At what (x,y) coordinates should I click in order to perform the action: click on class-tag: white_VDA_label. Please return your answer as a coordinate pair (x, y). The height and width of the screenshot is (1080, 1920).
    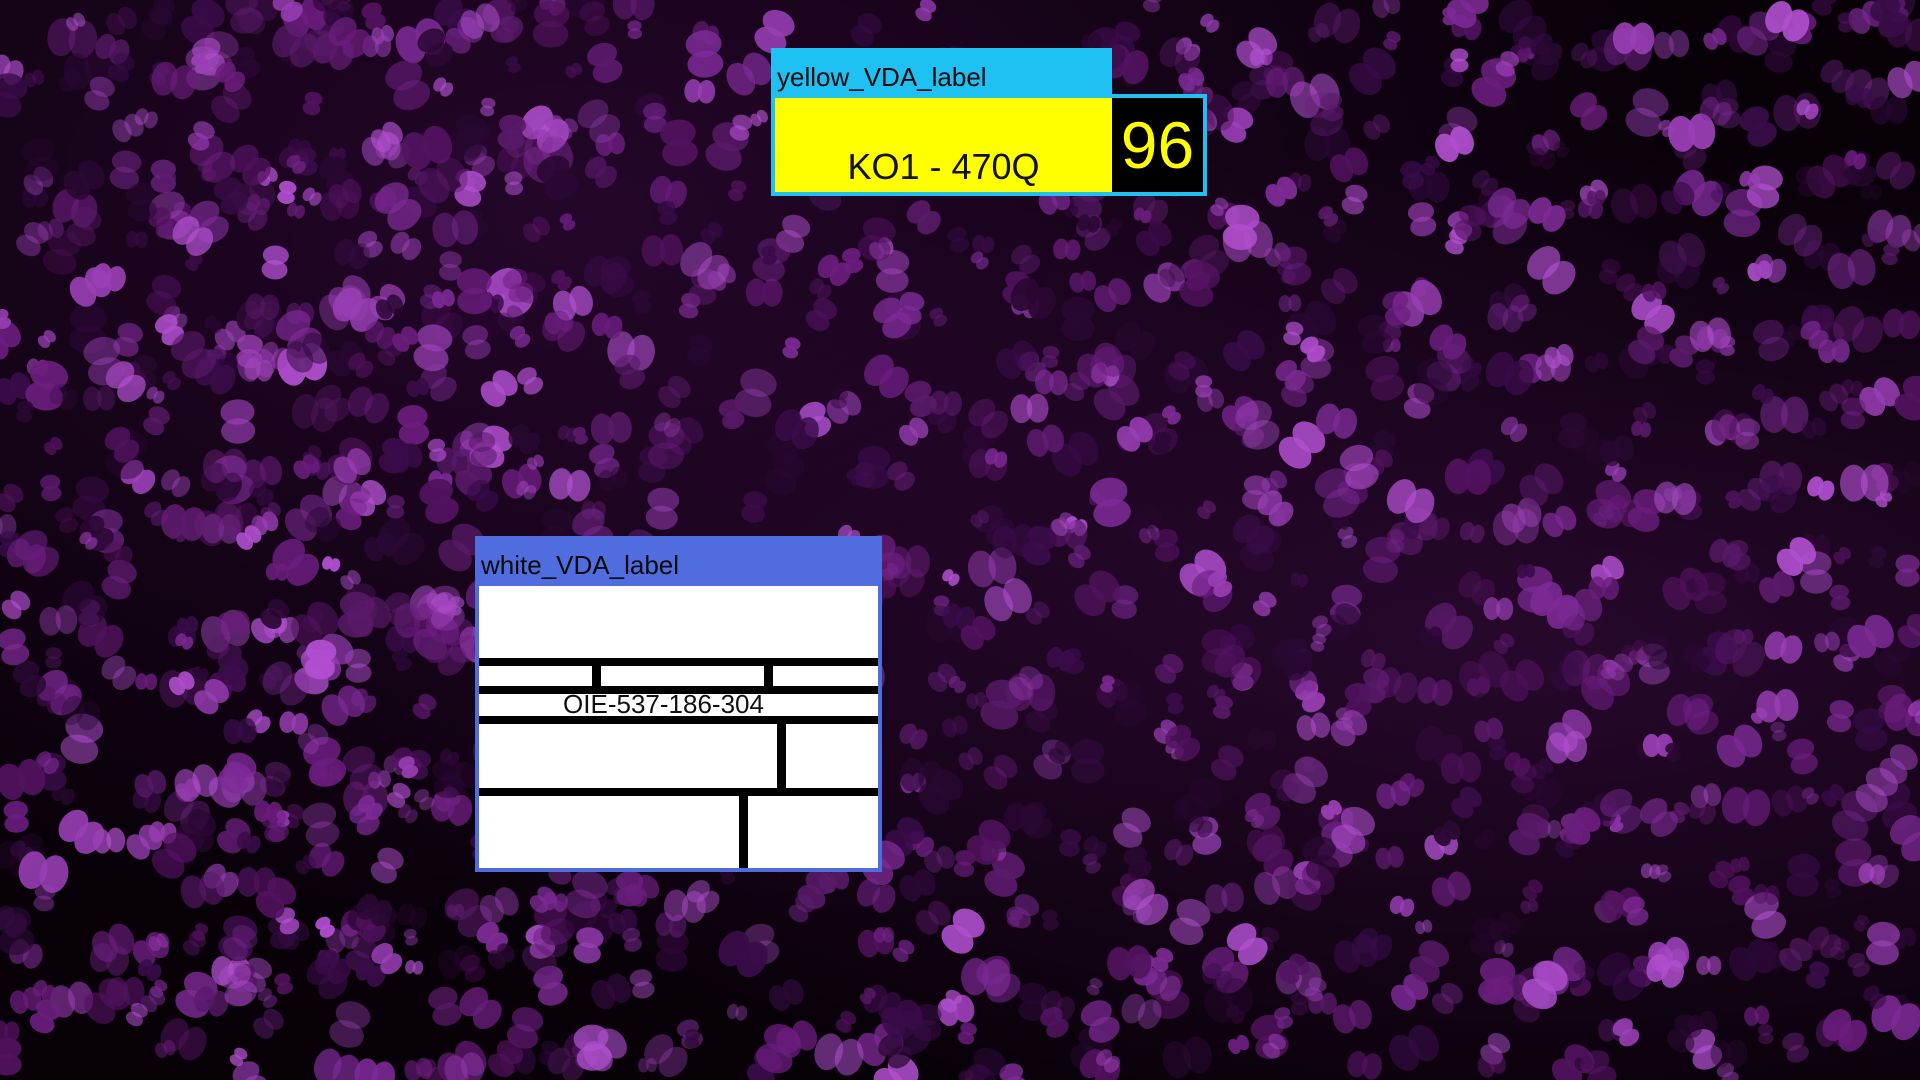
    Looking at the image, I should click on (678, 560).